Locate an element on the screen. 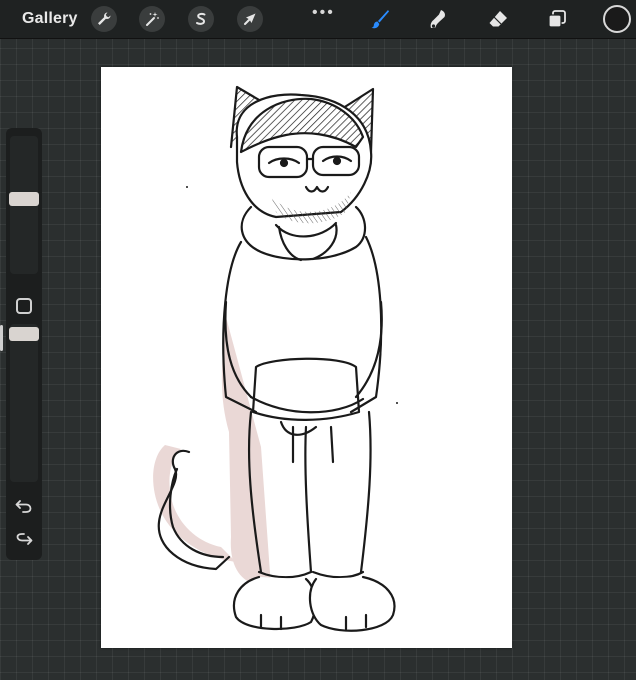  sidebar-drag-handle is located at coordinates (1, 338).